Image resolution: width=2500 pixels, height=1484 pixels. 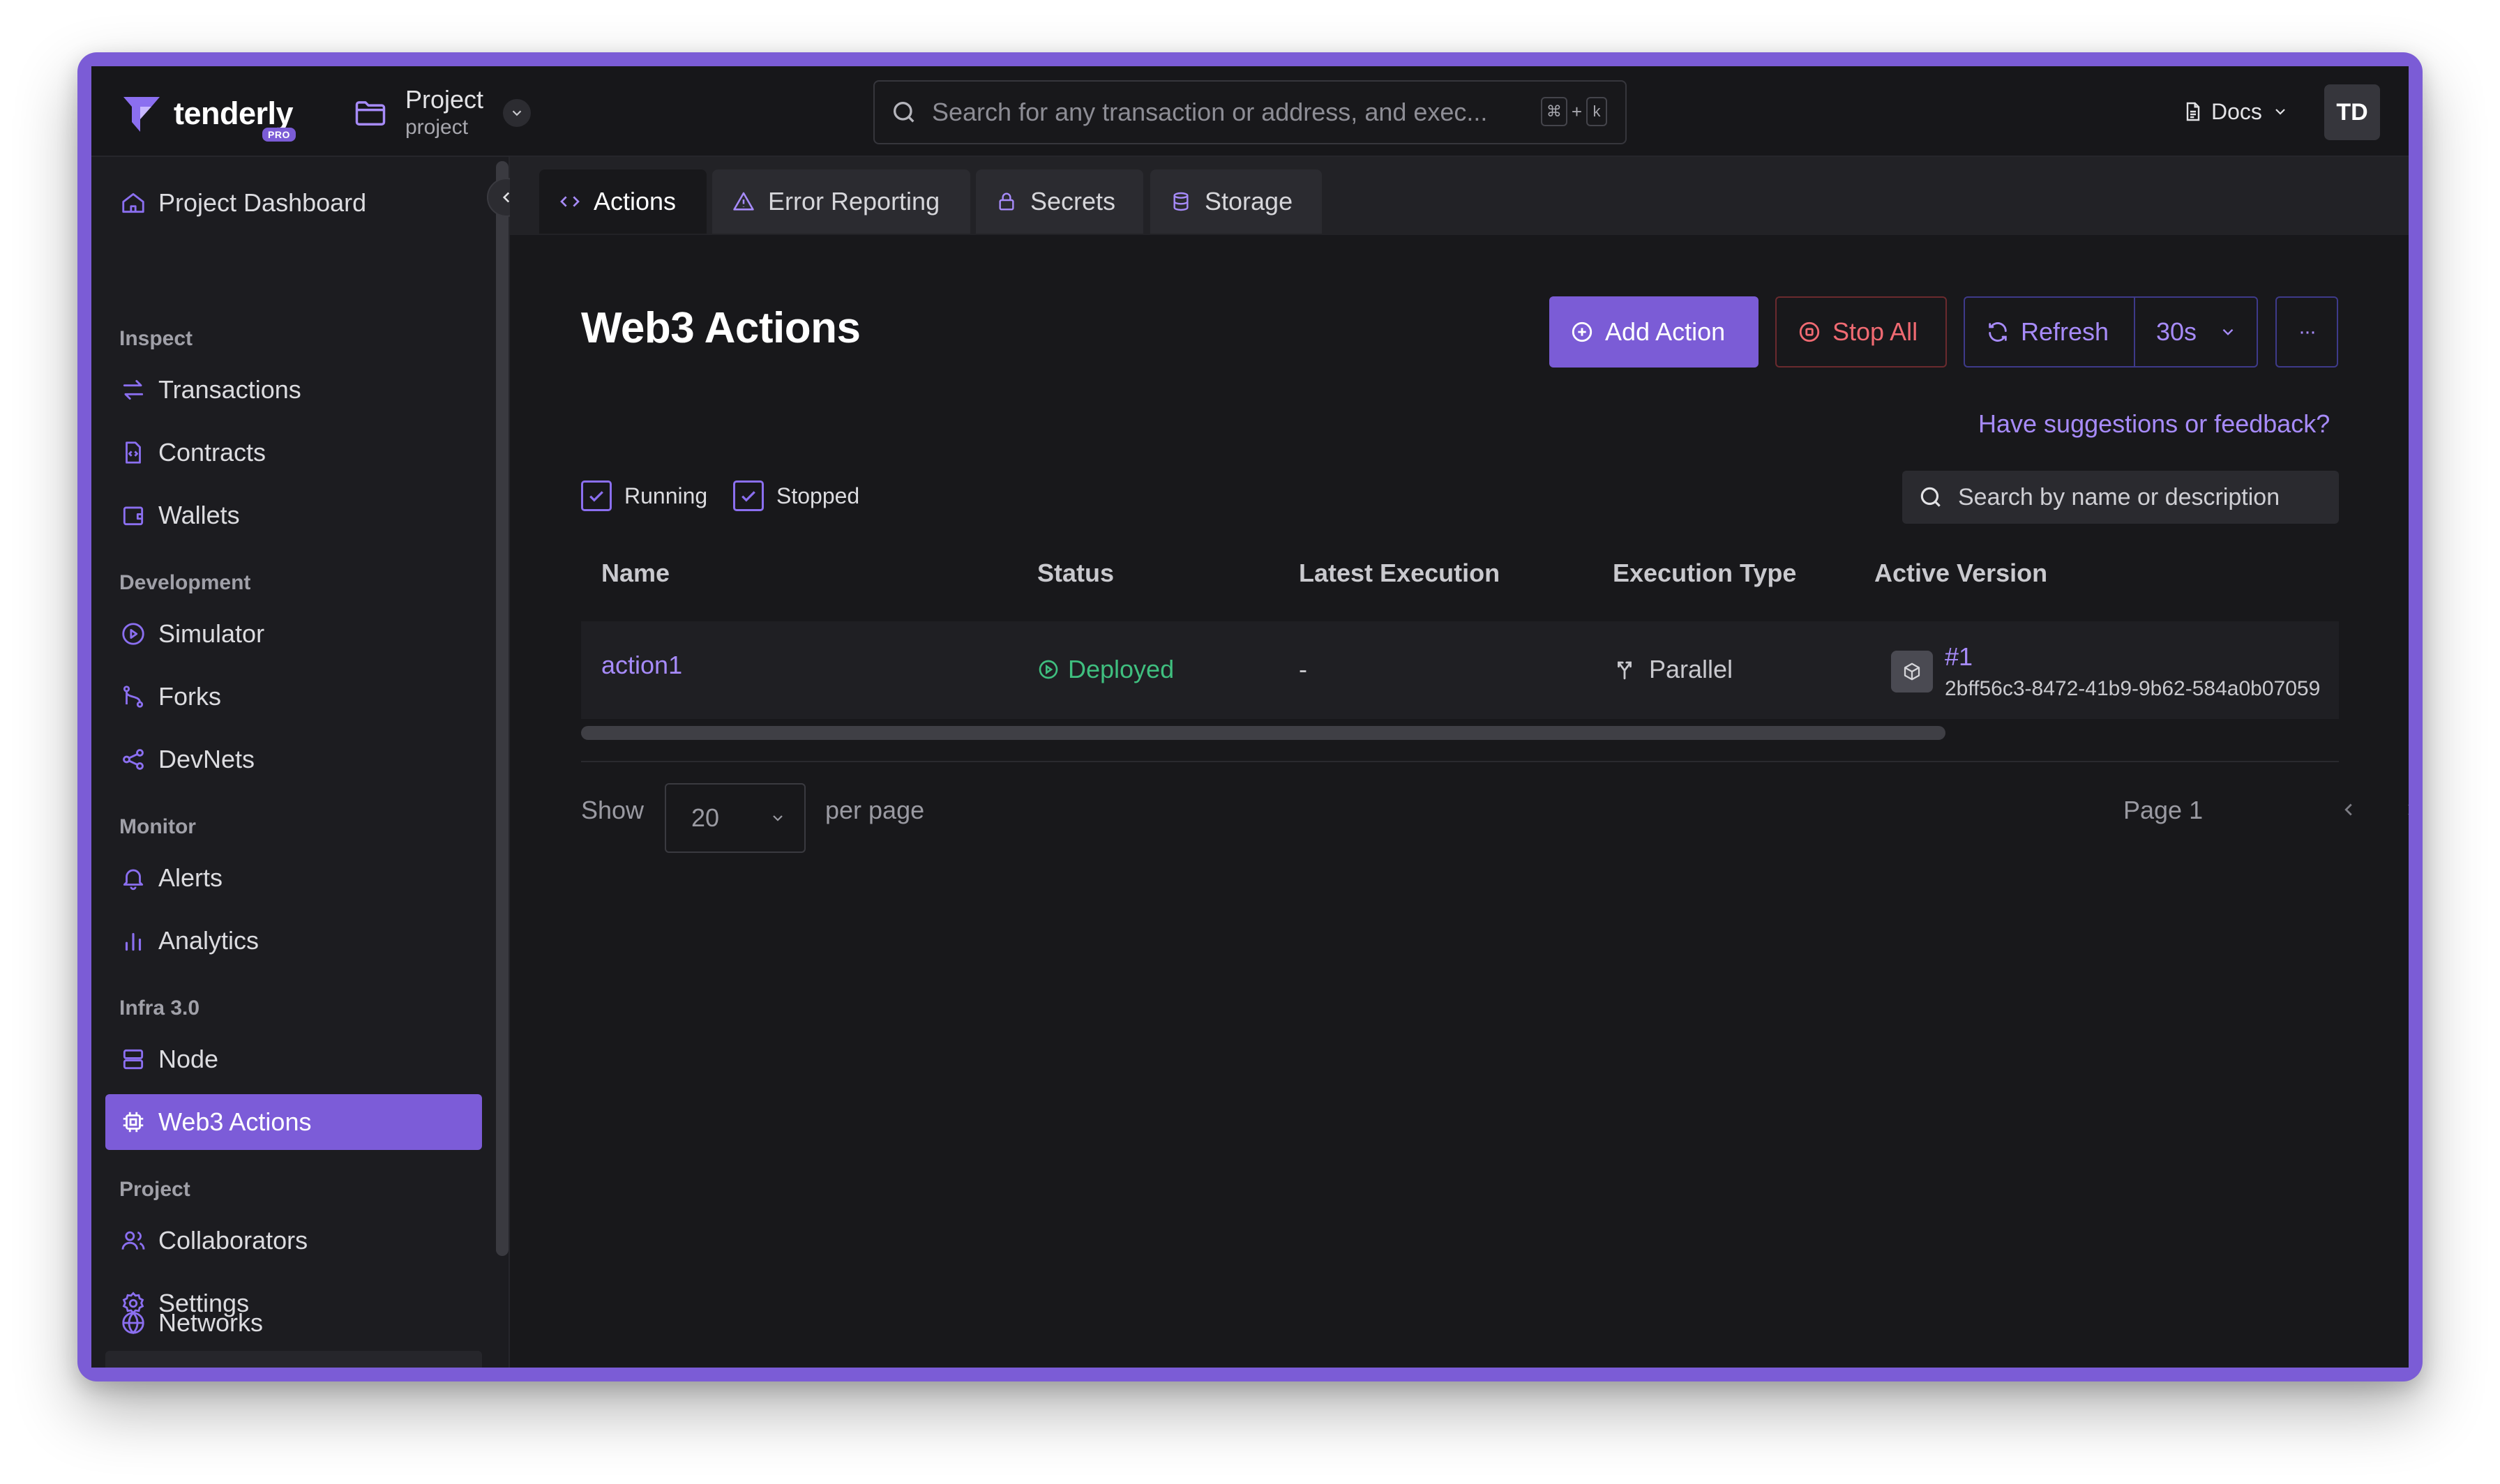 I want to click on stop-all-label: Stop All, so click(x=1875, y=331).